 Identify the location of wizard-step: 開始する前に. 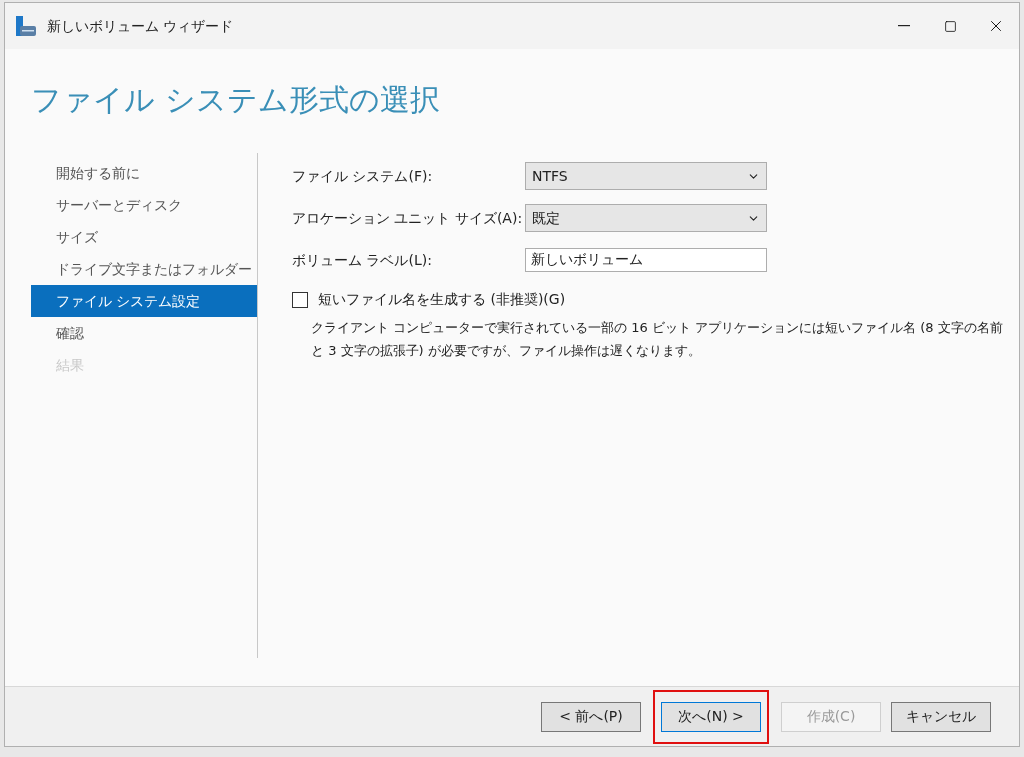
(144, 173).